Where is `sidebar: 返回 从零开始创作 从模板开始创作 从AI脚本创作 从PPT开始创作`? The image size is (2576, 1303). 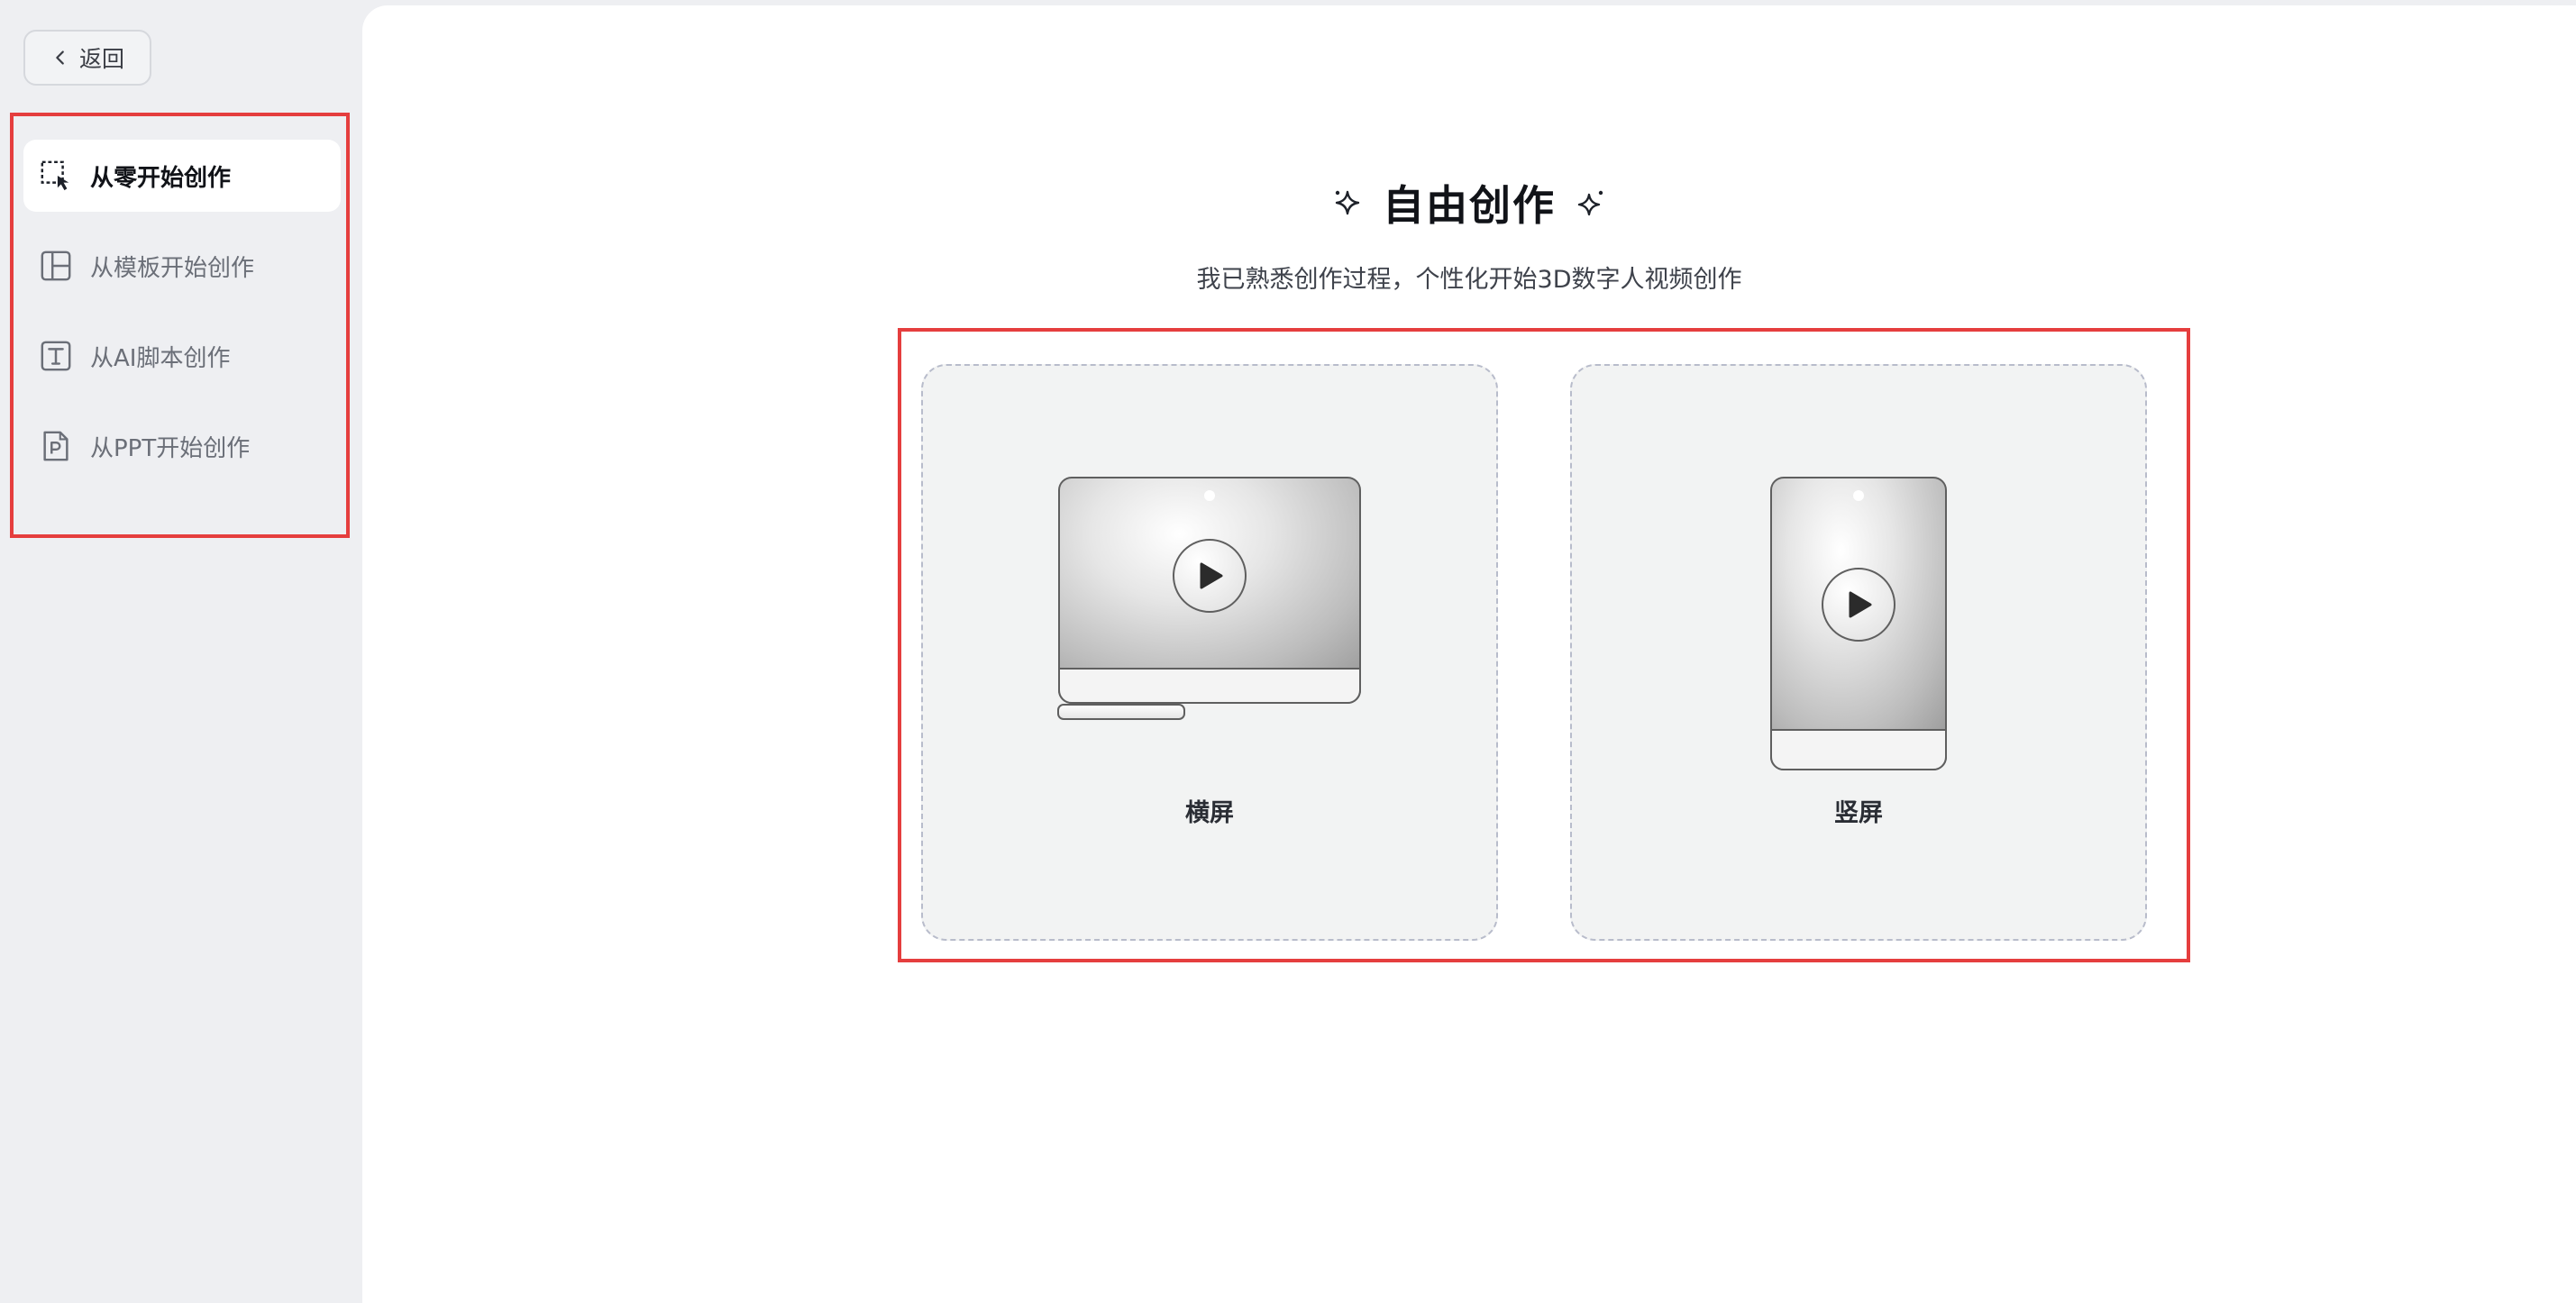
sidebar: 返回 从零开始创作 从模板开始创作 从AI脚本创作 从PPT开始创作 is located at coordinates (181, 651).